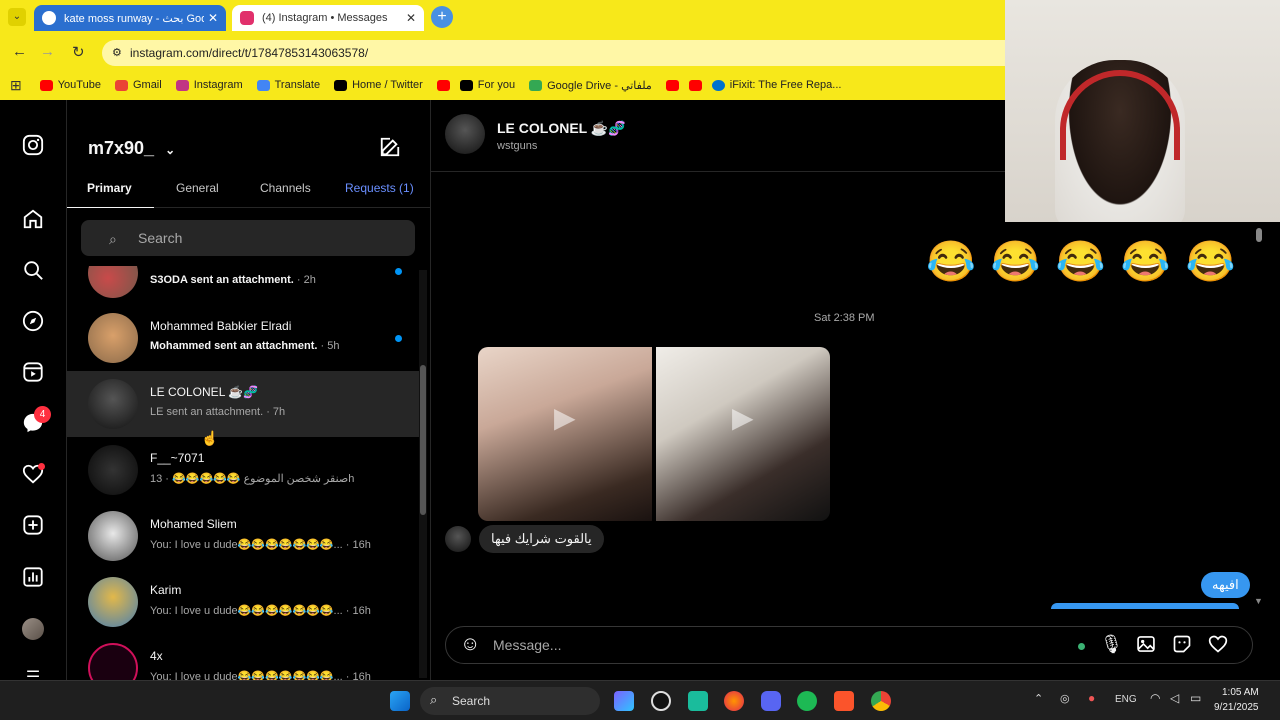 This screenshot has height=720, width=1280. What do you see at coordinates (1145, 606) in the screenshot?
I see `outgoing-message-partial` at bounding box center [1145, 606].